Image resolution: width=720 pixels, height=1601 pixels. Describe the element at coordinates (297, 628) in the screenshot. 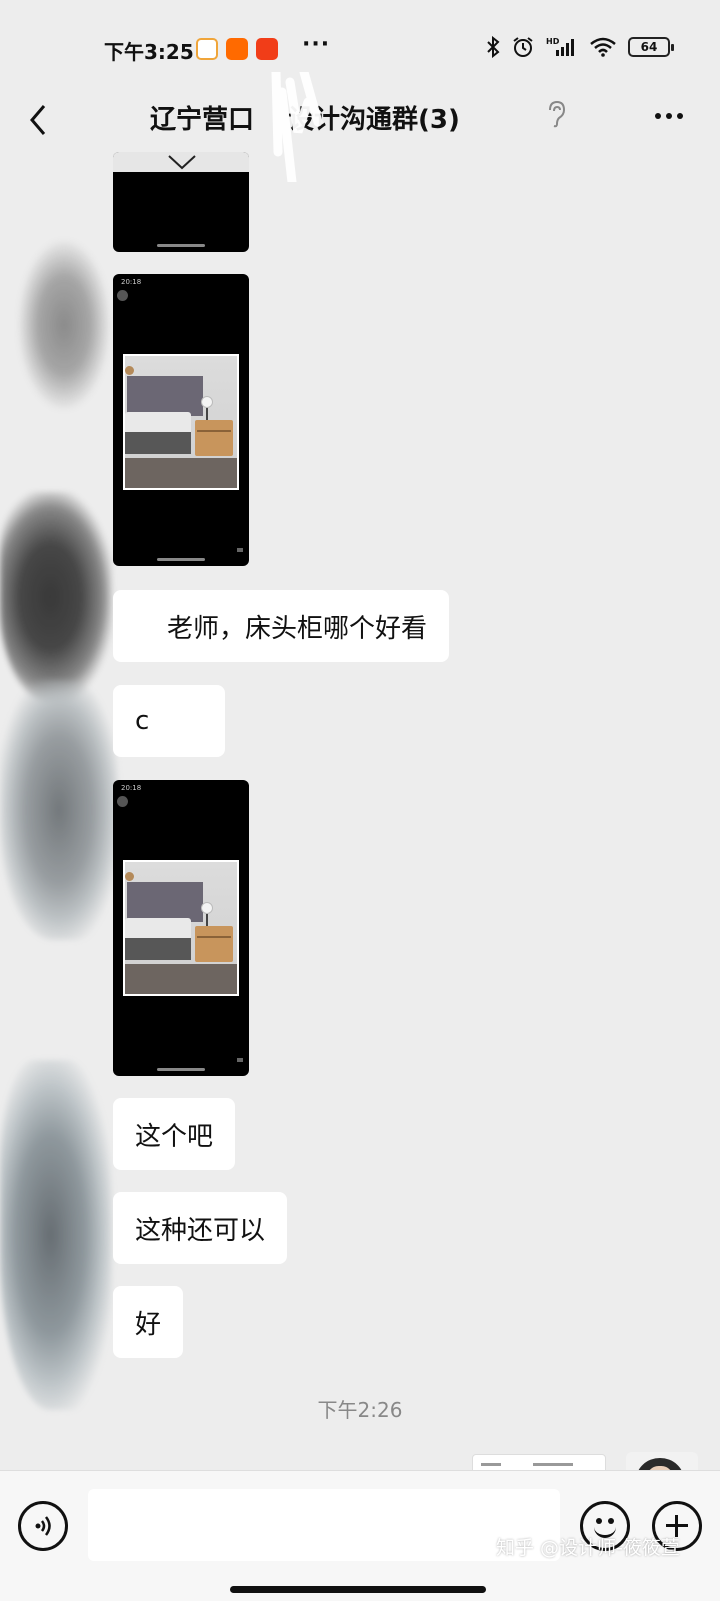

I see `message-text: 老师，床头柜哪个好看` at that location.